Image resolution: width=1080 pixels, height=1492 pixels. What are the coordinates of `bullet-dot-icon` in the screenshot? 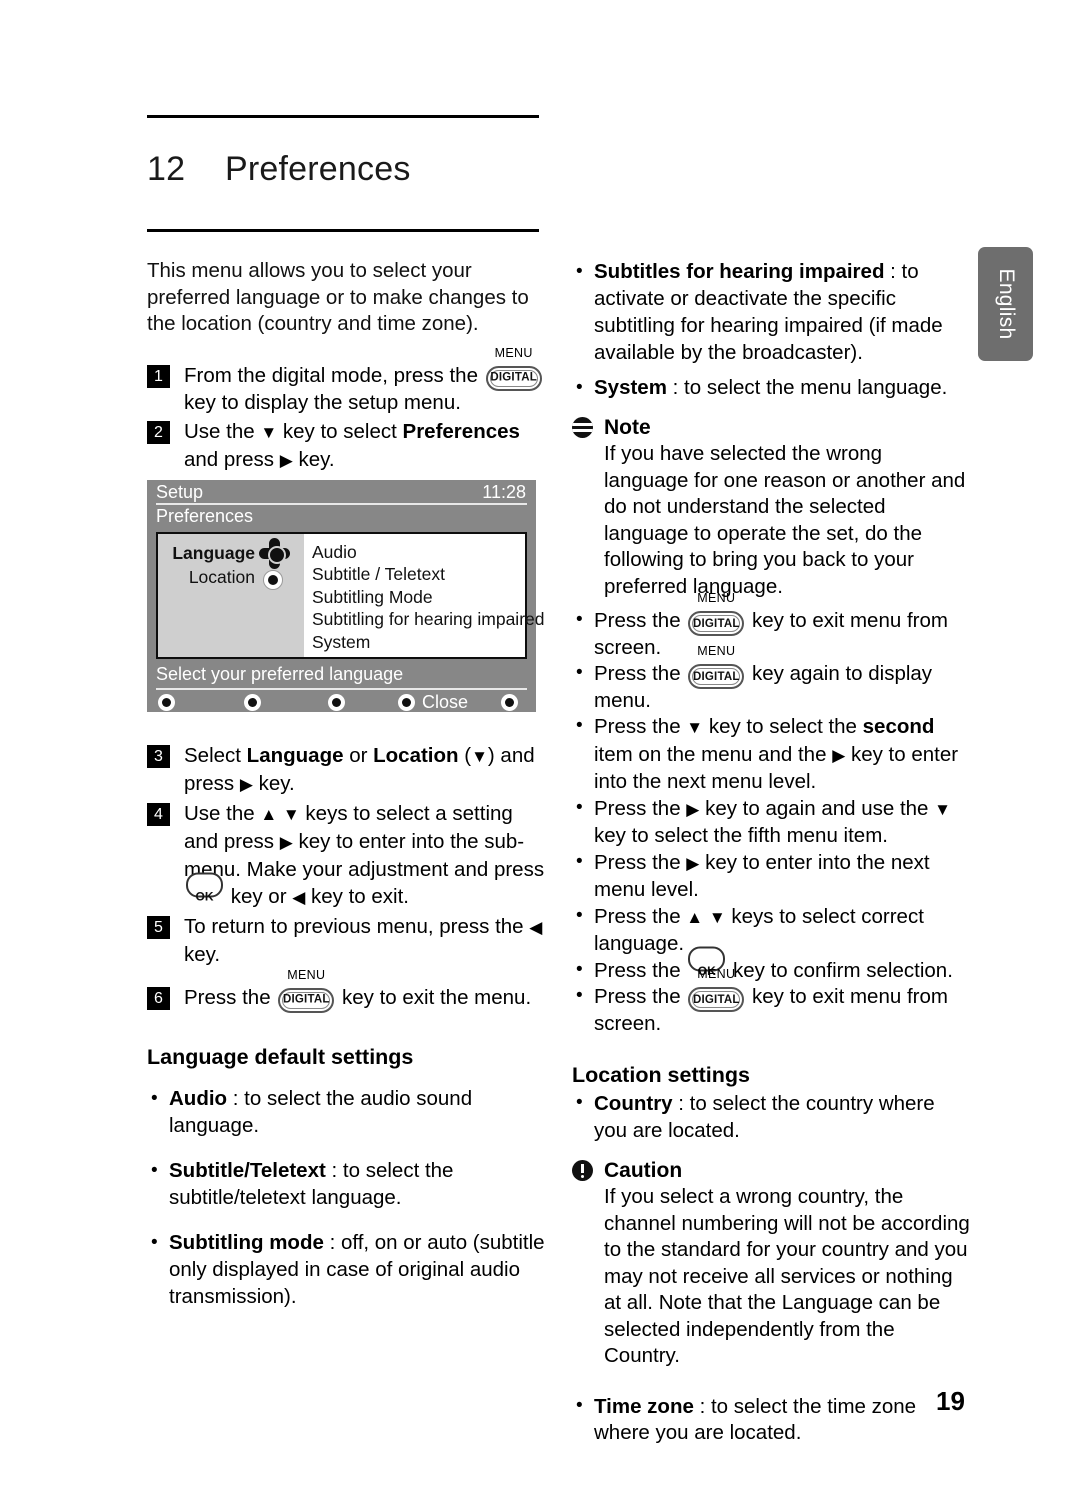 It's located at (273, 579).